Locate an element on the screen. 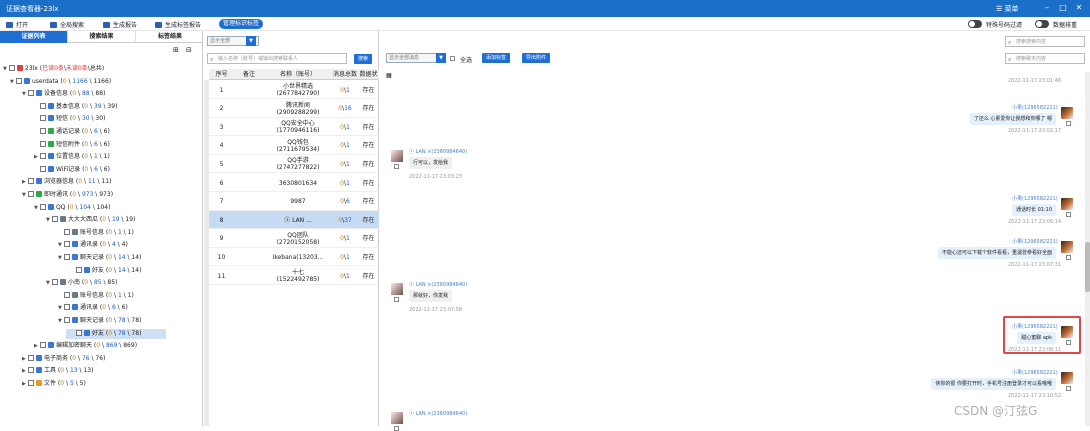 This screenshot has height=431, width=1090. table-row: 5 QQ手游 (2747277822) 0 \ 1 存在 is located at coordinates (294, 164).